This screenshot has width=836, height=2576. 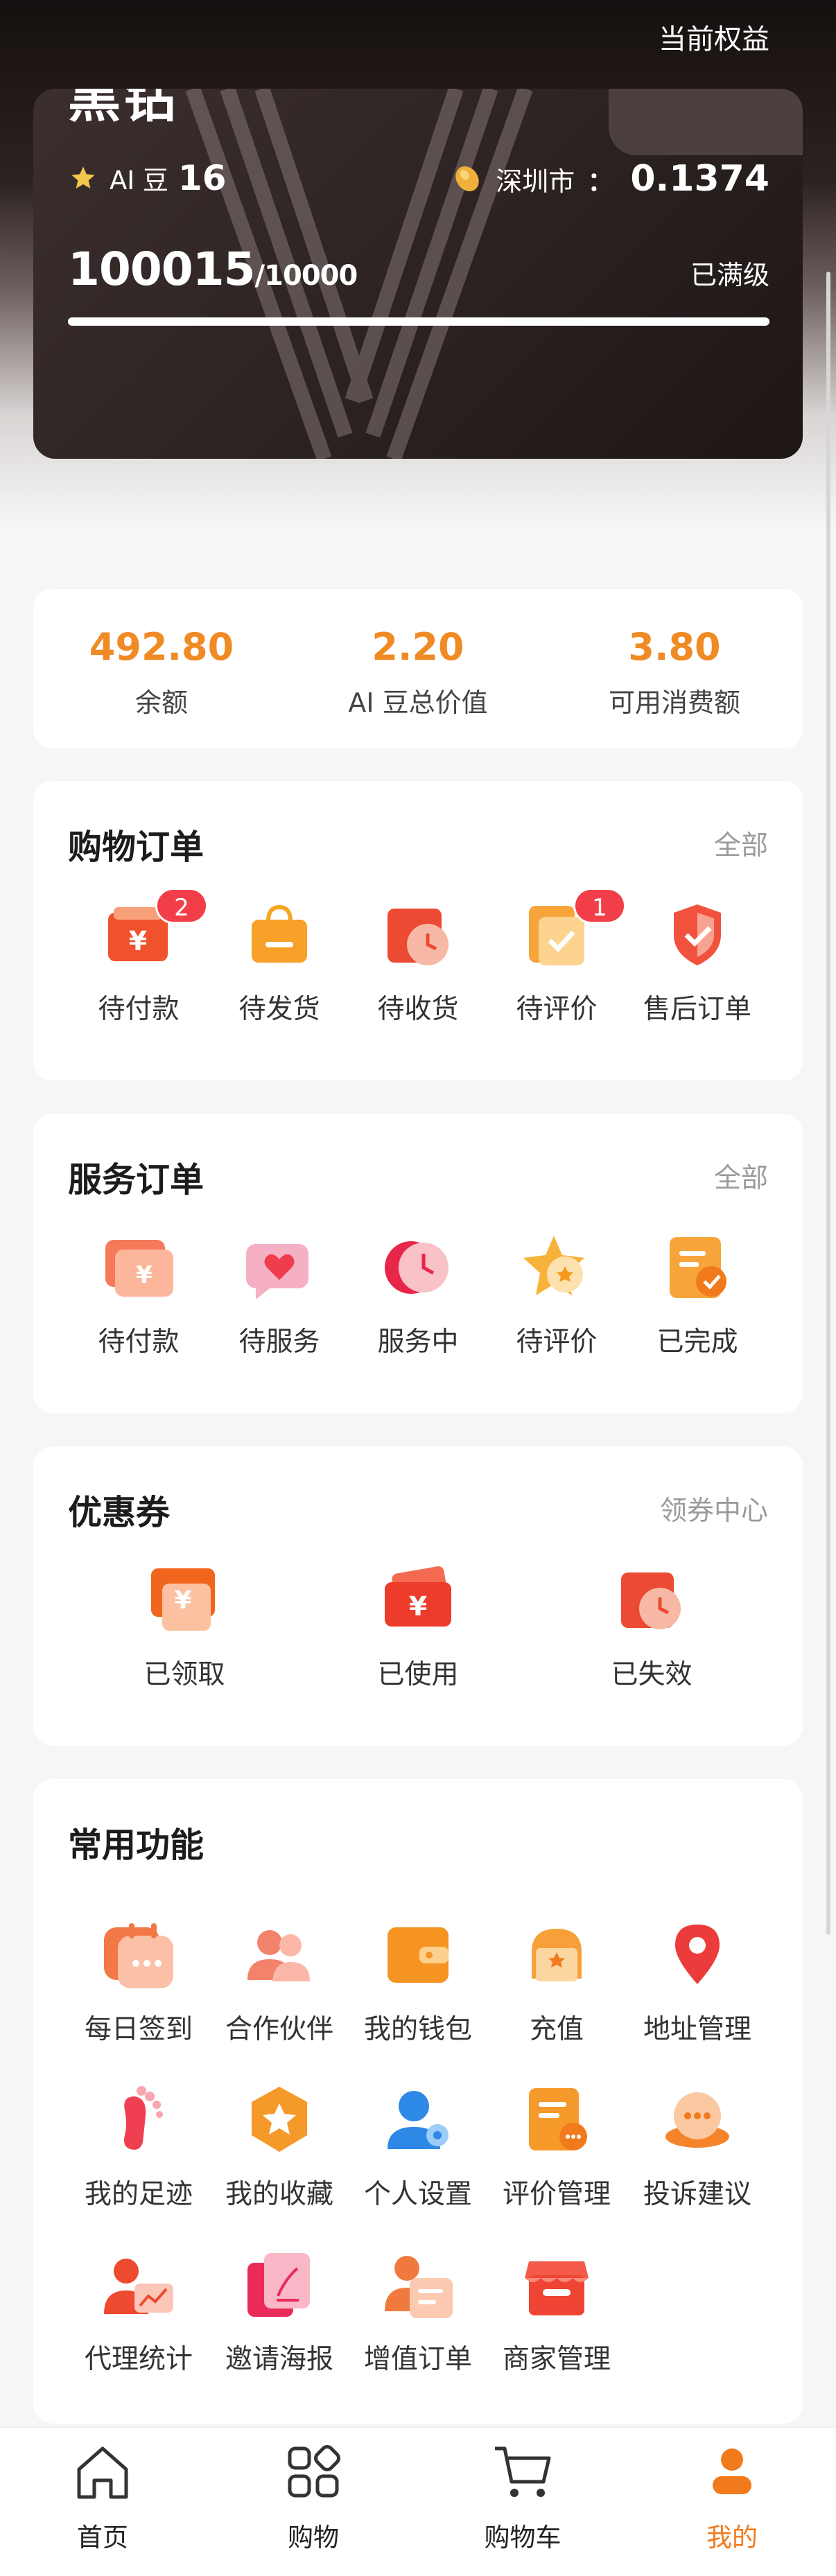 What do you see at coordinates (697, 1342) in the screenshot?
I see `service-order-label: 已完成` at bounding box center [697, 1342].